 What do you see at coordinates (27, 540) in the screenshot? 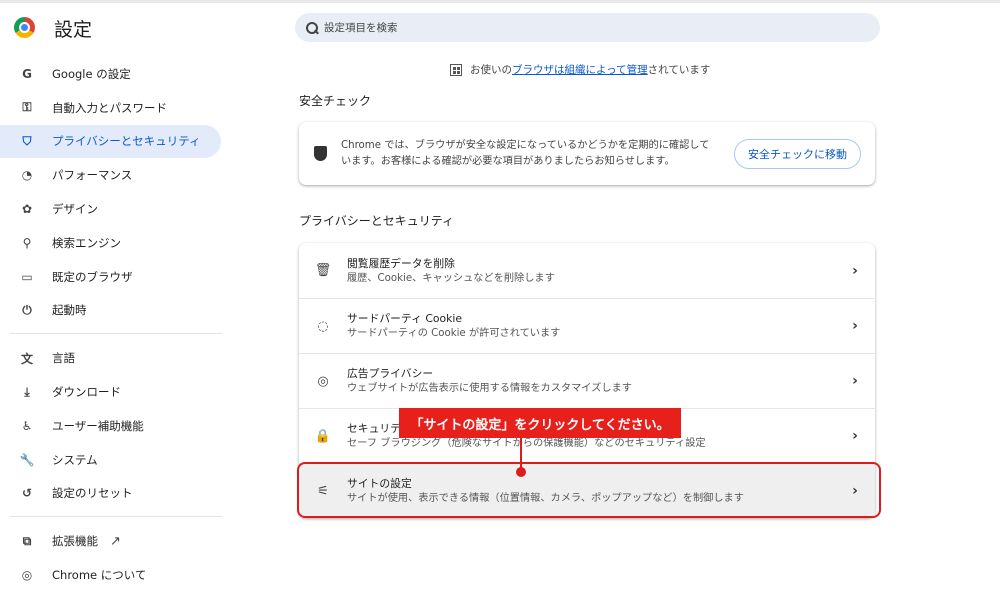
I see `extension-puzzle-icon: ⧉` at bounding box center [27, 540].